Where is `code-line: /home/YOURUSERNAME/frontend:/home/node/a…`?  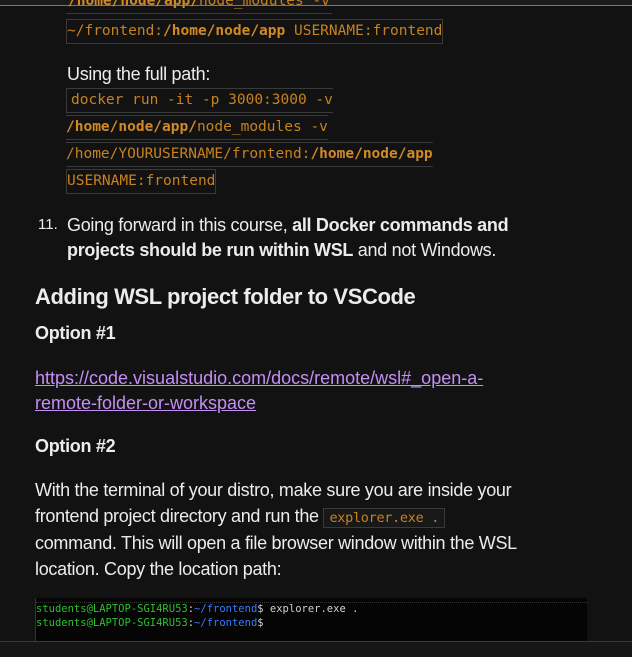
code-line: /home/YOURUSERNAME/frontend:/home/node/a… is located at coordinates (249, 154).